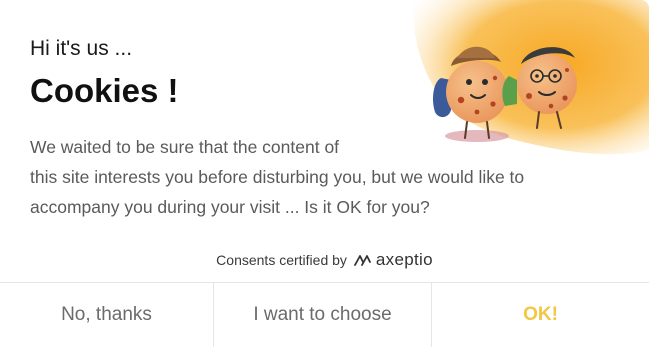  Describe the element at coordinates (404, 259) in the screenshot. I see `brand-name: axeptio` at that location.